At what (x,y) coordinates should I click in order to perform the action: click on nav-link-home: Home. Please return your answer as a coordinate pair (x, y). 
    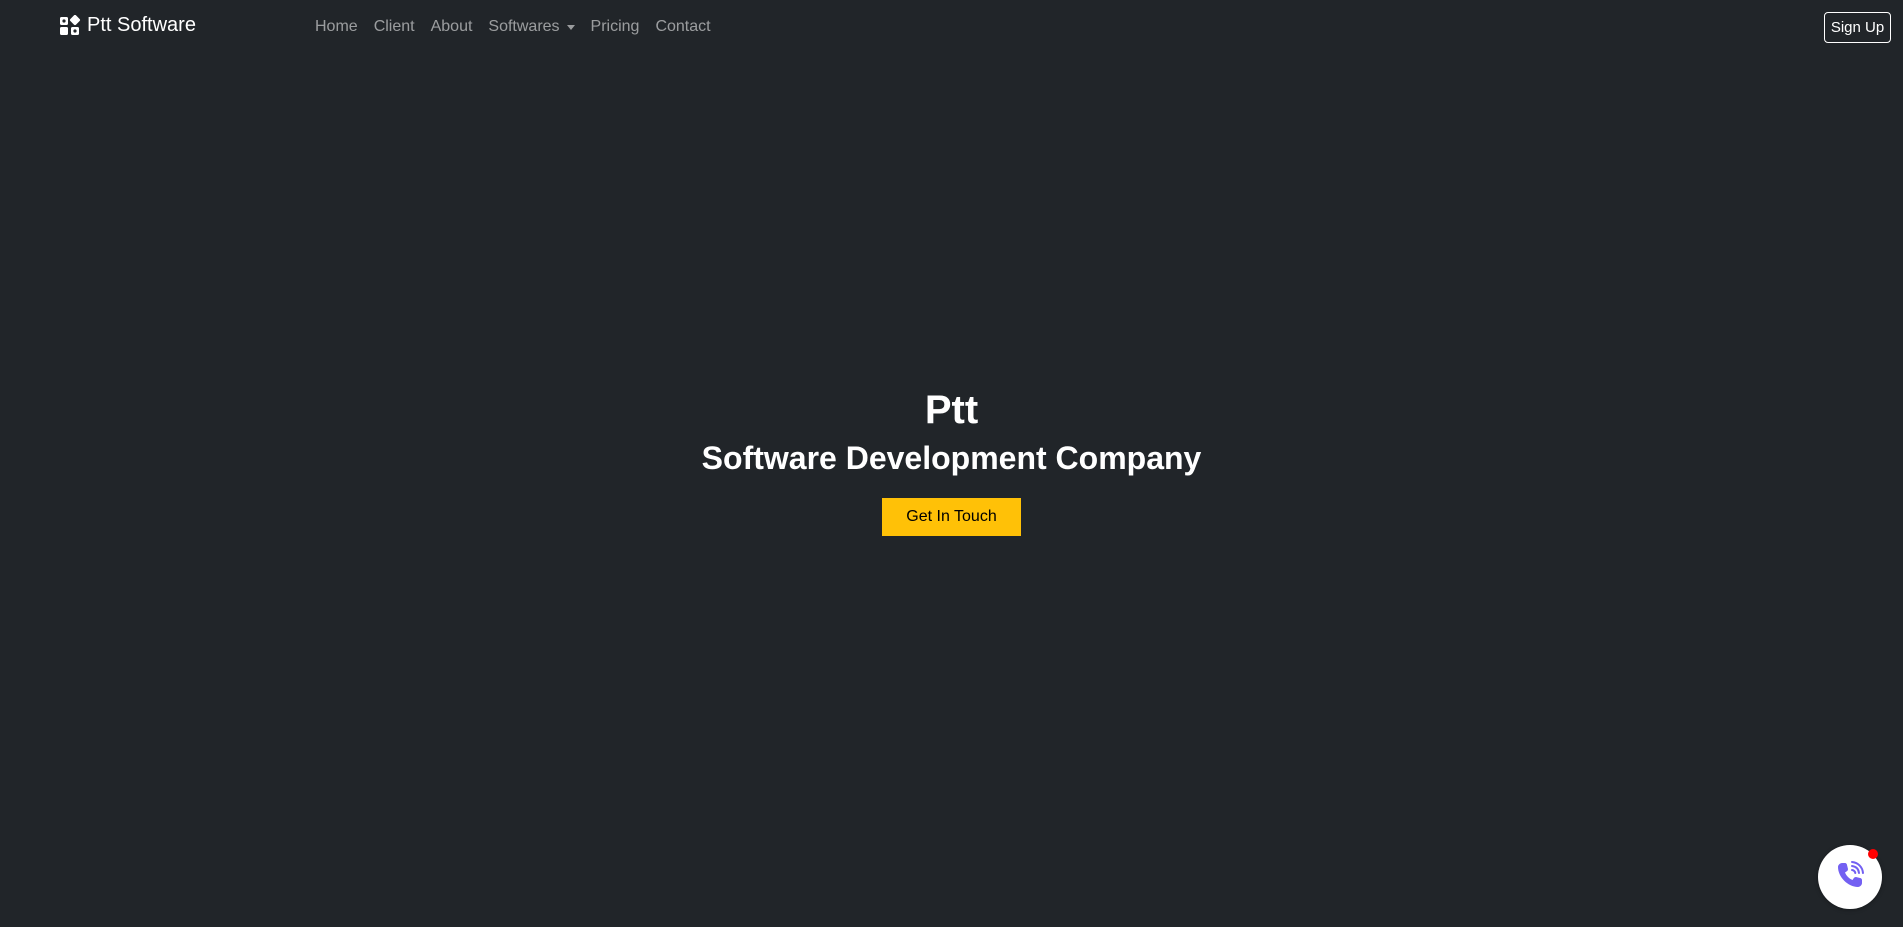
    Looking at the image, I should click on (336, 27).